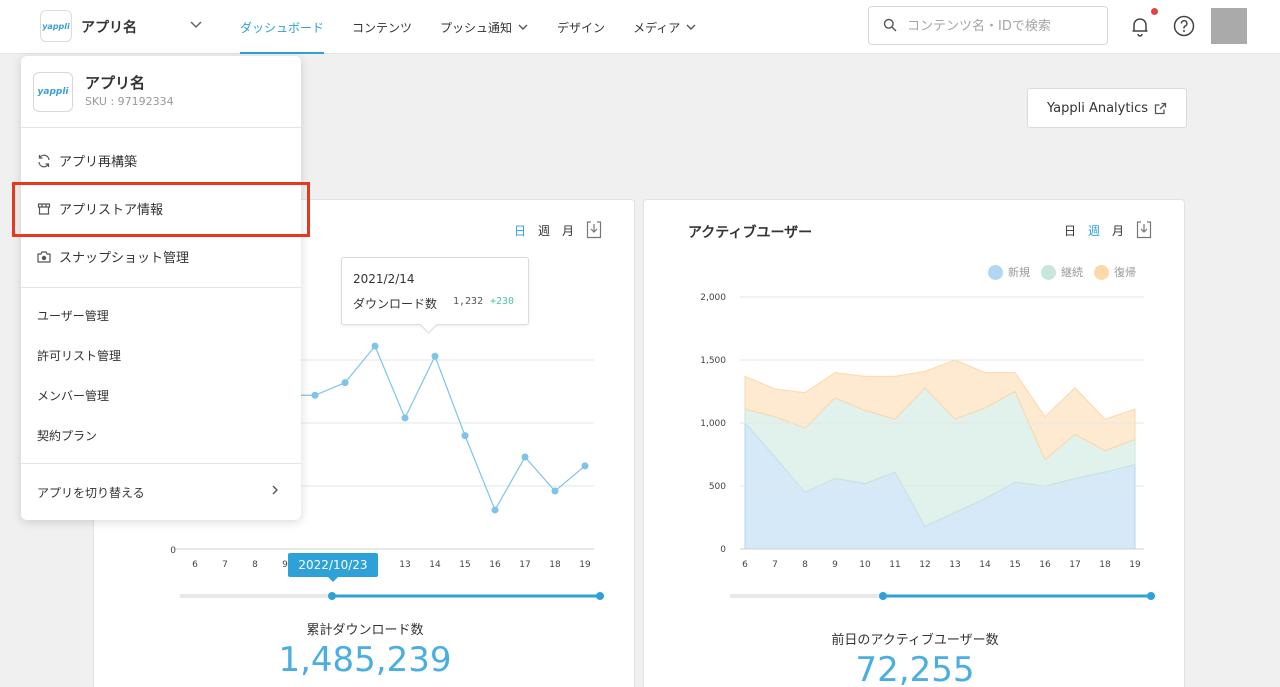 This screenshot has width=1280, height=687. I want to click on y-tick-label: 500, so click(717, 487).